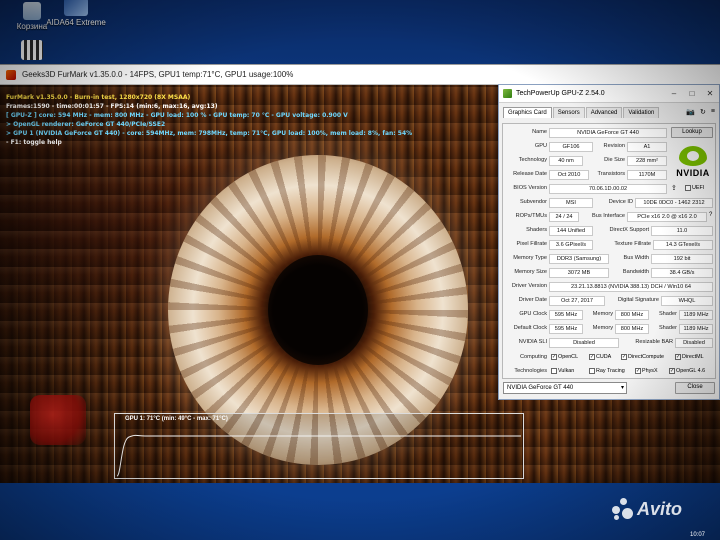 The height and width of the screenshot is (540, 720). I want to click on opencl-checkbox: ✓ OpenCL, so click(564, 357).